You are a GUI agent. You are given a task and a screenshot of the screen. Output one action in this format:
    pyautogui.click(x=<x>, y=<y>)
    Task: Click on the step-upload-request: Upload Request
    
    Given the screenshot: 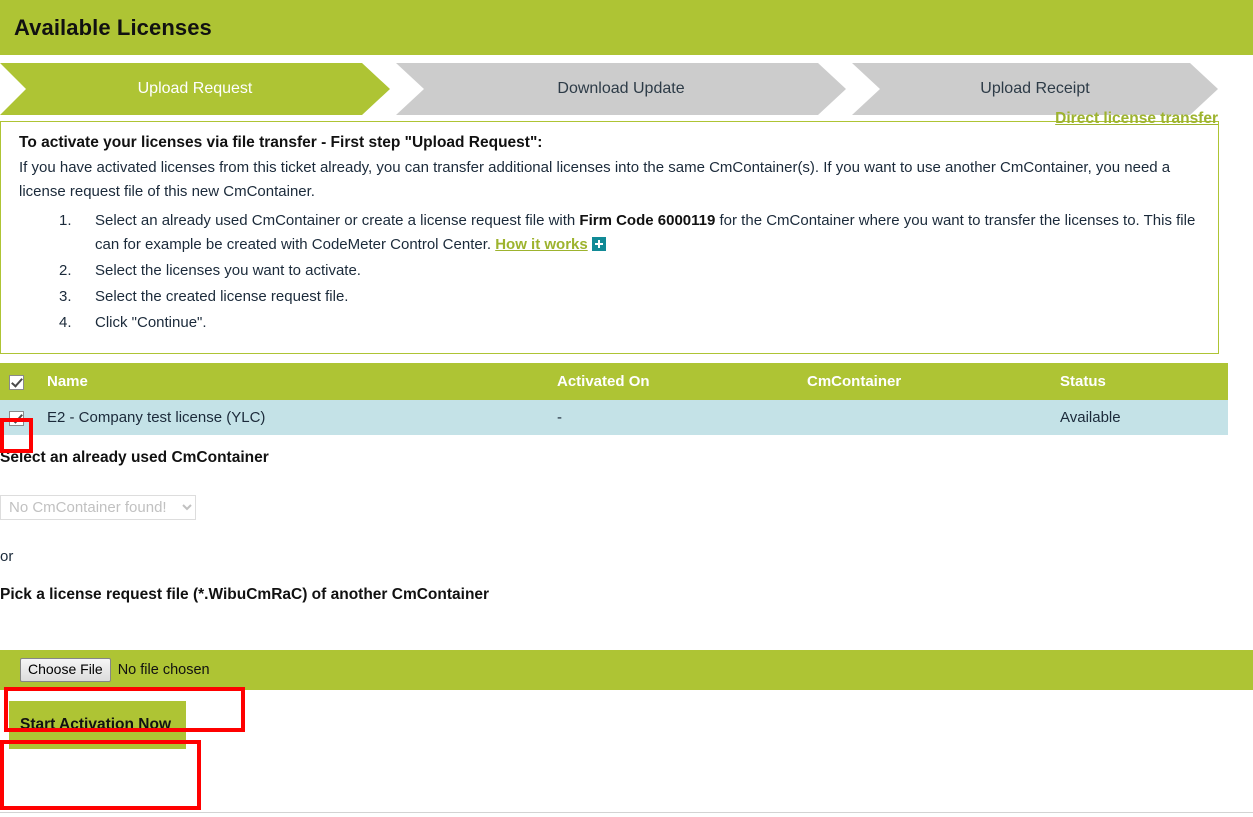 What is the action you would take?
    pyautogui.click(x=195, y=89)
    